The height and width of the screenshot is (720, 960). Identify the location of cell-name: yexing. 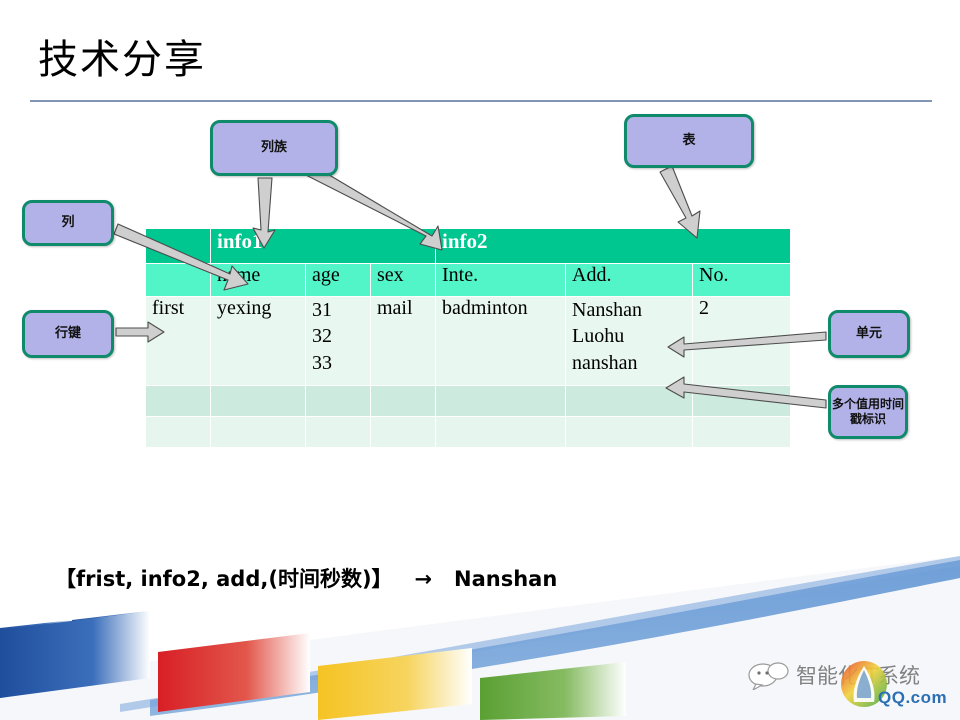
(258, 341).